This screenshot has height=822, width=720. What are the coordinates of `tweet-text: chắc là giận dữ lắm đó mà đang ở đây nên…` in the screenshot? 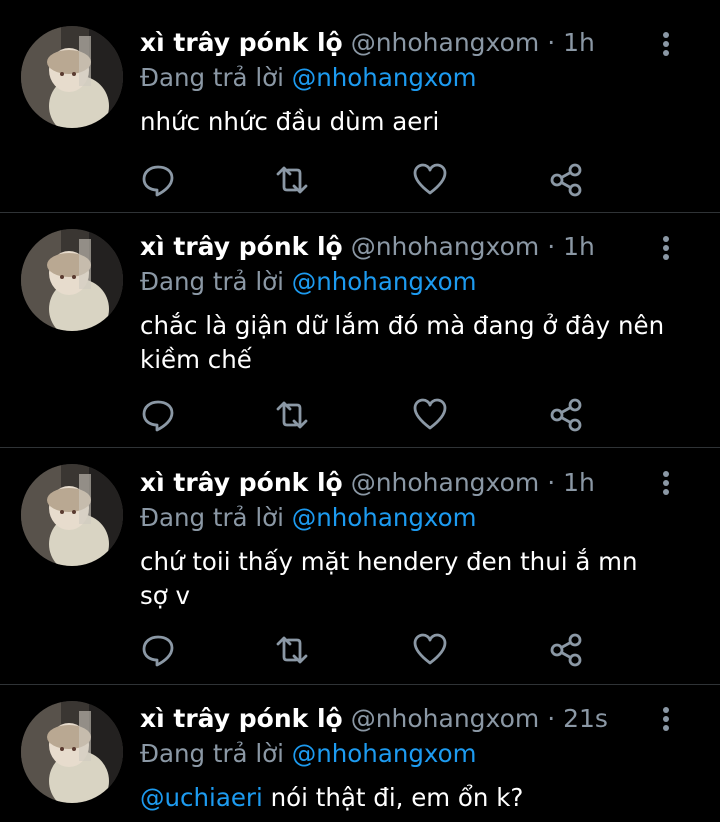 It's located at (420, 343).